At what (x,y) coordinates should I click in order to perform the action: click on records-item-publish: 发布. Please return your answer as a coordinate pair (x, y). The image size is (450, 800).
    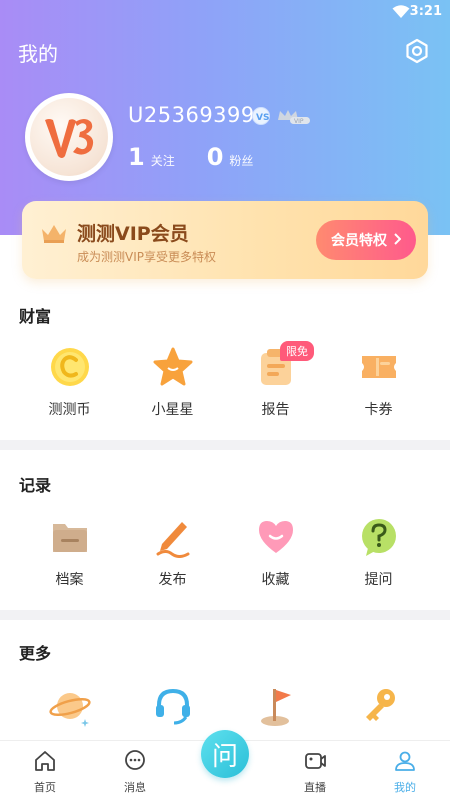
    Looking at the image, I should click on (172, 552).